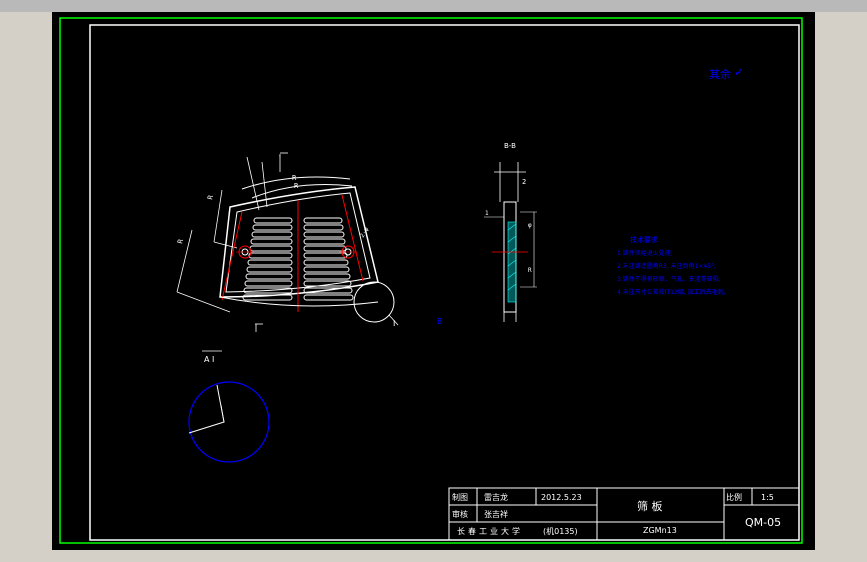 The image size is (867, 562). I want to click on hole-dim-text: 2-φ, so click(365, 232).